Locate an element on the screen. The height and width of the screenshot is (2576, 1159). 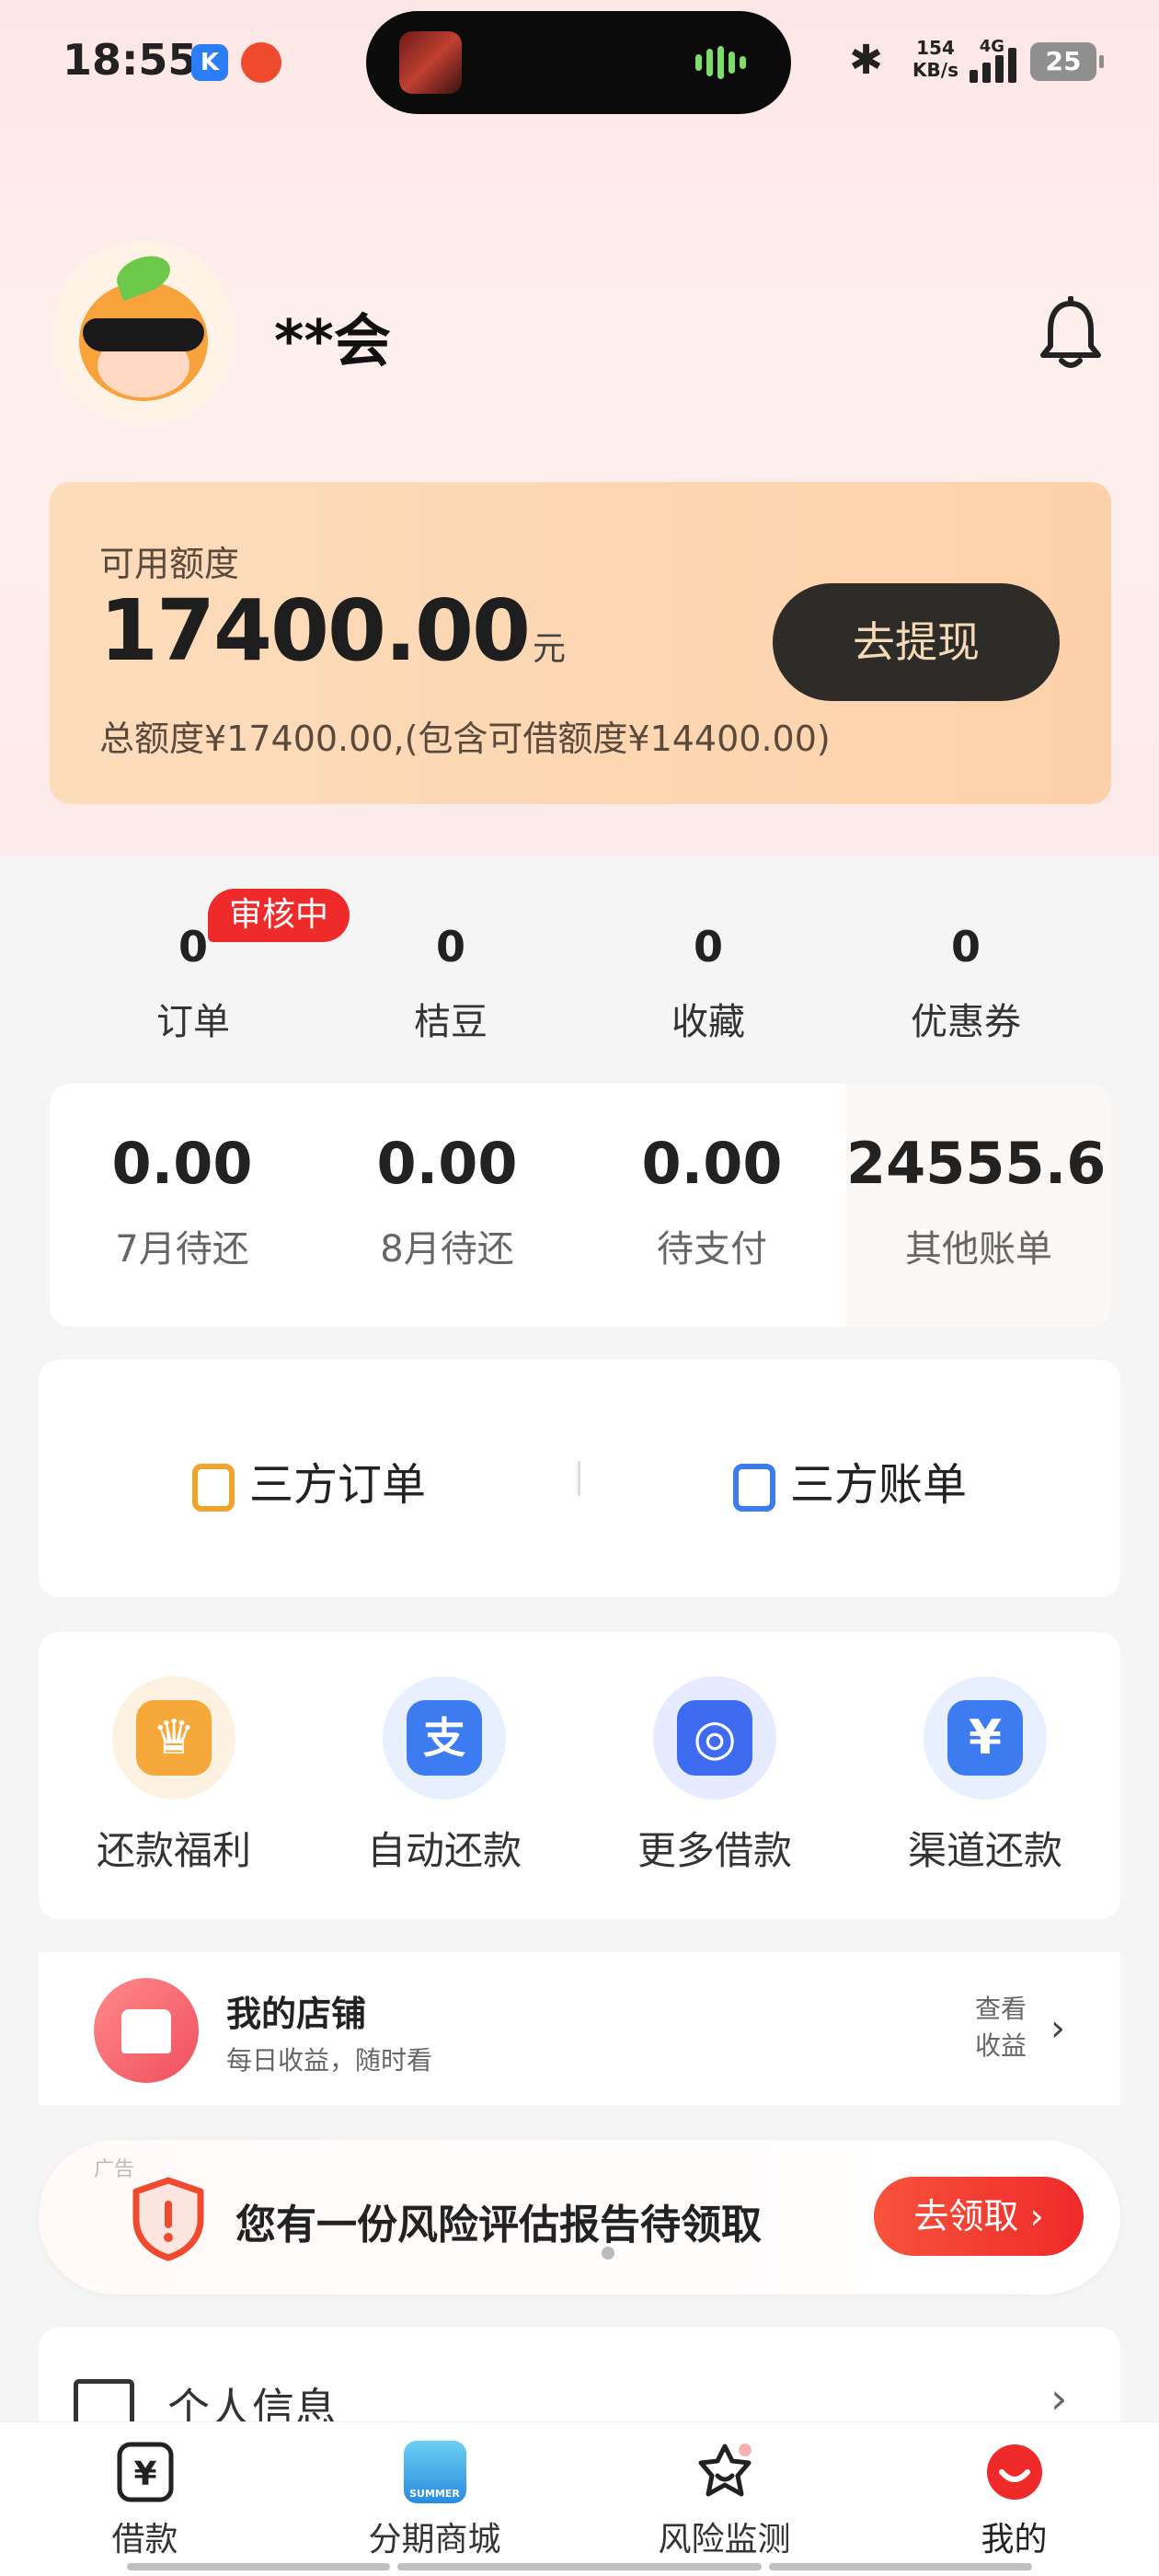
nav-mall: SUMMER 分期商城 is located at coordinates (435, 2499).